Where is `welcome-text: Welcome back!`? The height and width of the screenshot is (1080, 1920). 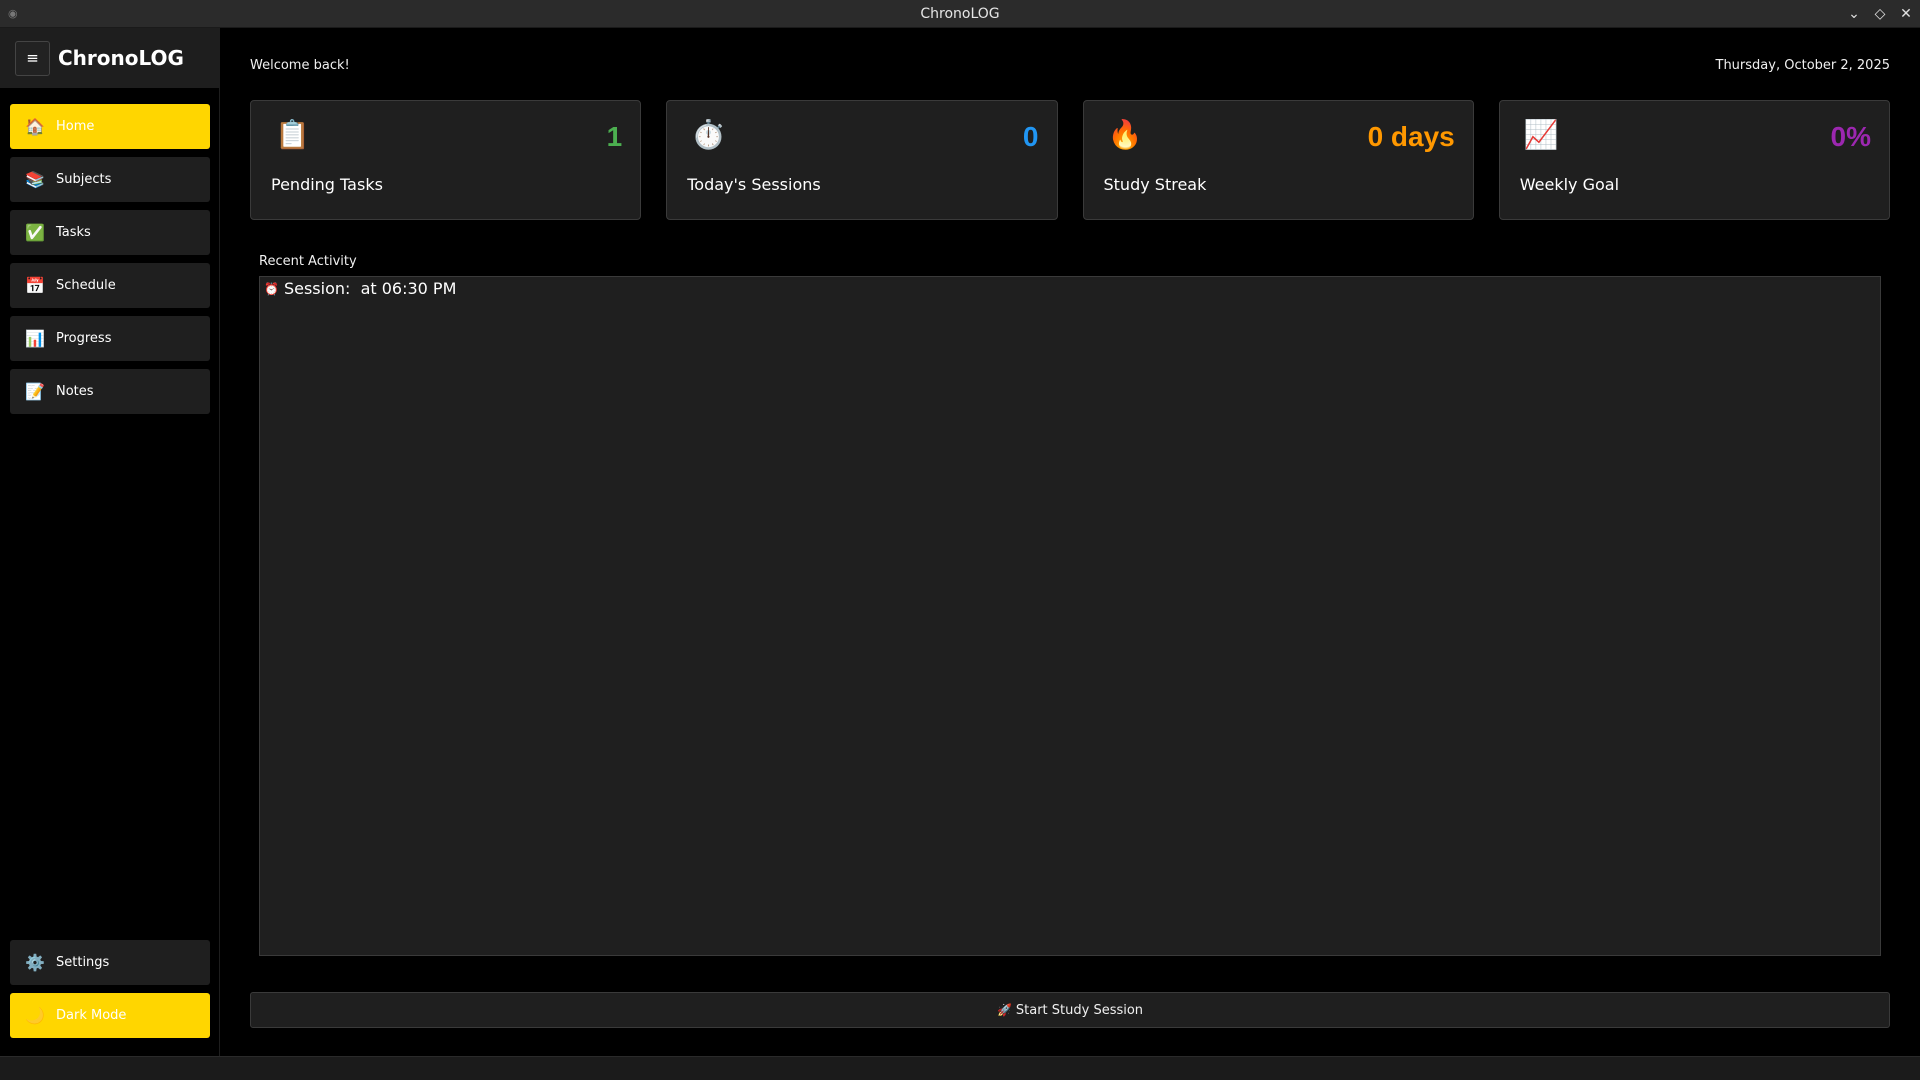 welcome-text: Welcome back! is located at coordinates (300, 65).